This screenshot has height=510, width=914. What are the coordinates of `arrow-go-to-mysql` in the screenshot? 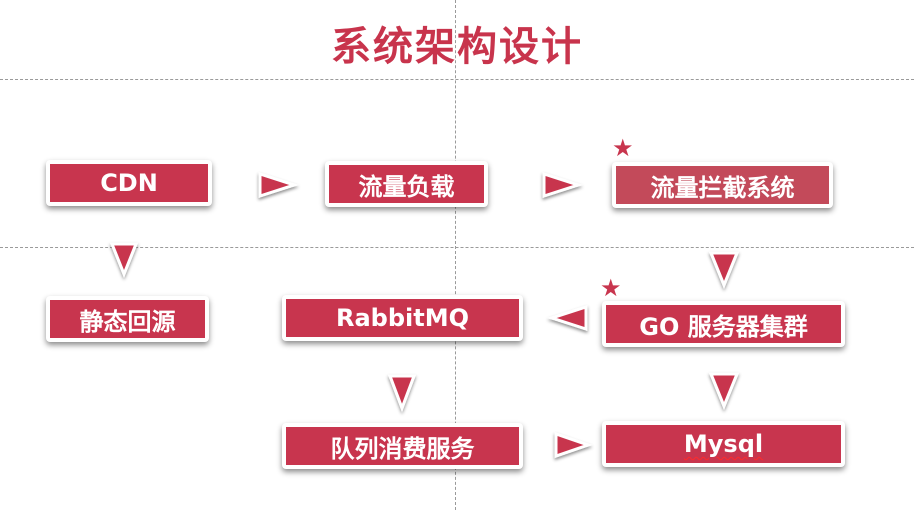 It's located at (724, 391).